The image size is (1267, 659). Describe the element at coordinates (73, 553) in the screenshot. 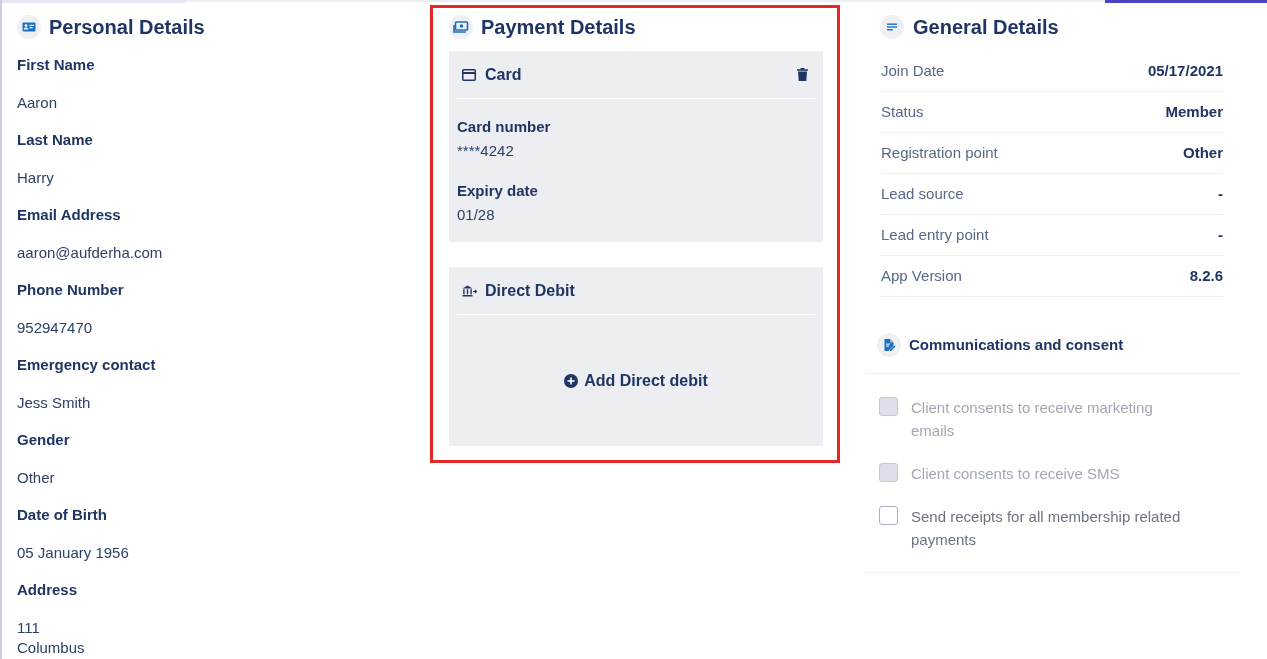

I see `field-value: 05 January 1956` at that location.